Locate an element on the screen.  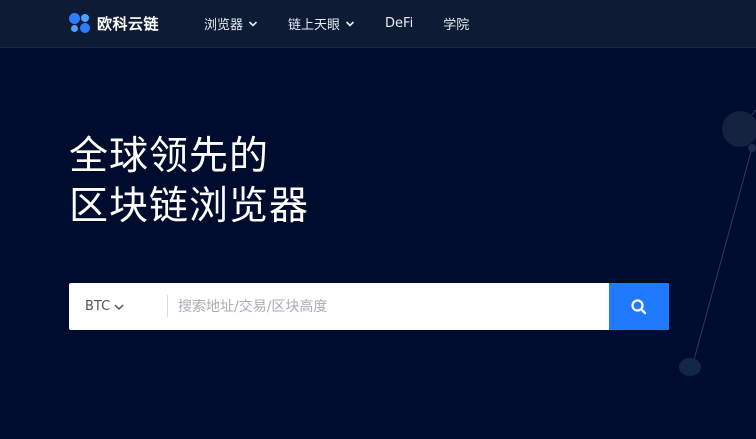
nav-item-label: 浏览器 is located at coordinates (224, 25).